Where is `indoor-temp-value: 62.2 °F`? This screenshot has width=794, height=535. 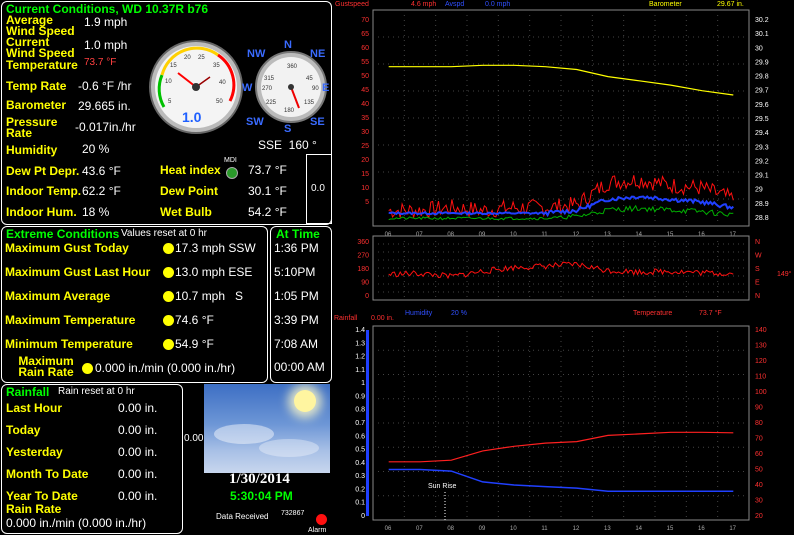 indoor-temp-value: 62.2 °F is located at coordinates (101, 191).